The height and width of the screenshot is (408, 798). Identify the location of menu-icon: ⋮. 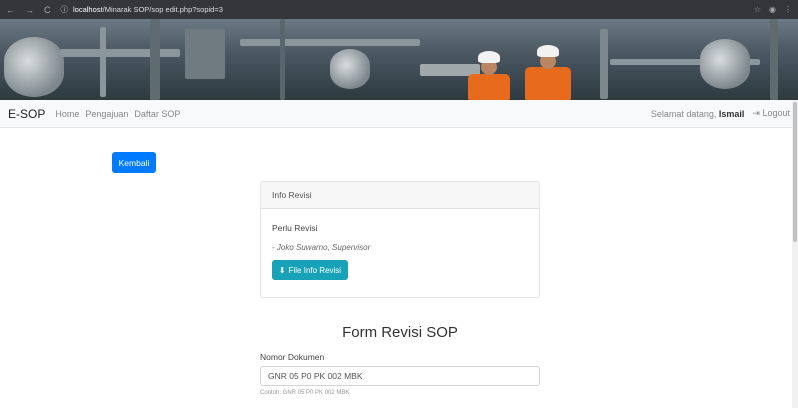
(788, 9).